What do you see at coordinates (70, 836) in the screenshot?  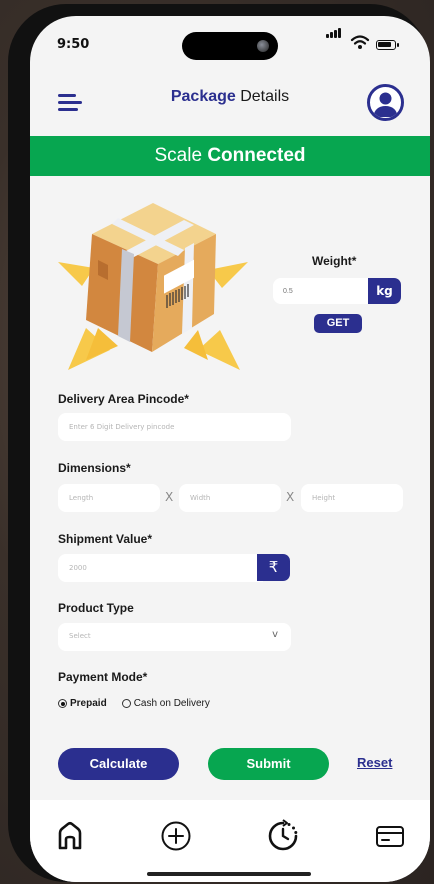 I see `home-icon` at bounding box center [70, 836].